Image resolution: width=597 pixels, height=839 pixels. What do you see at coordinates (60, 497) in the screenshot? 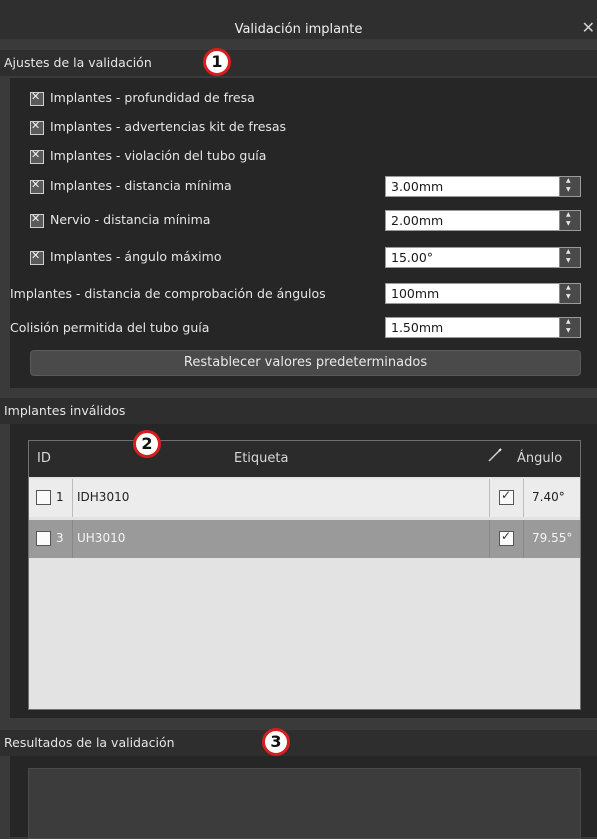
I see `row-id: 1` at bounding box center [60, 497].